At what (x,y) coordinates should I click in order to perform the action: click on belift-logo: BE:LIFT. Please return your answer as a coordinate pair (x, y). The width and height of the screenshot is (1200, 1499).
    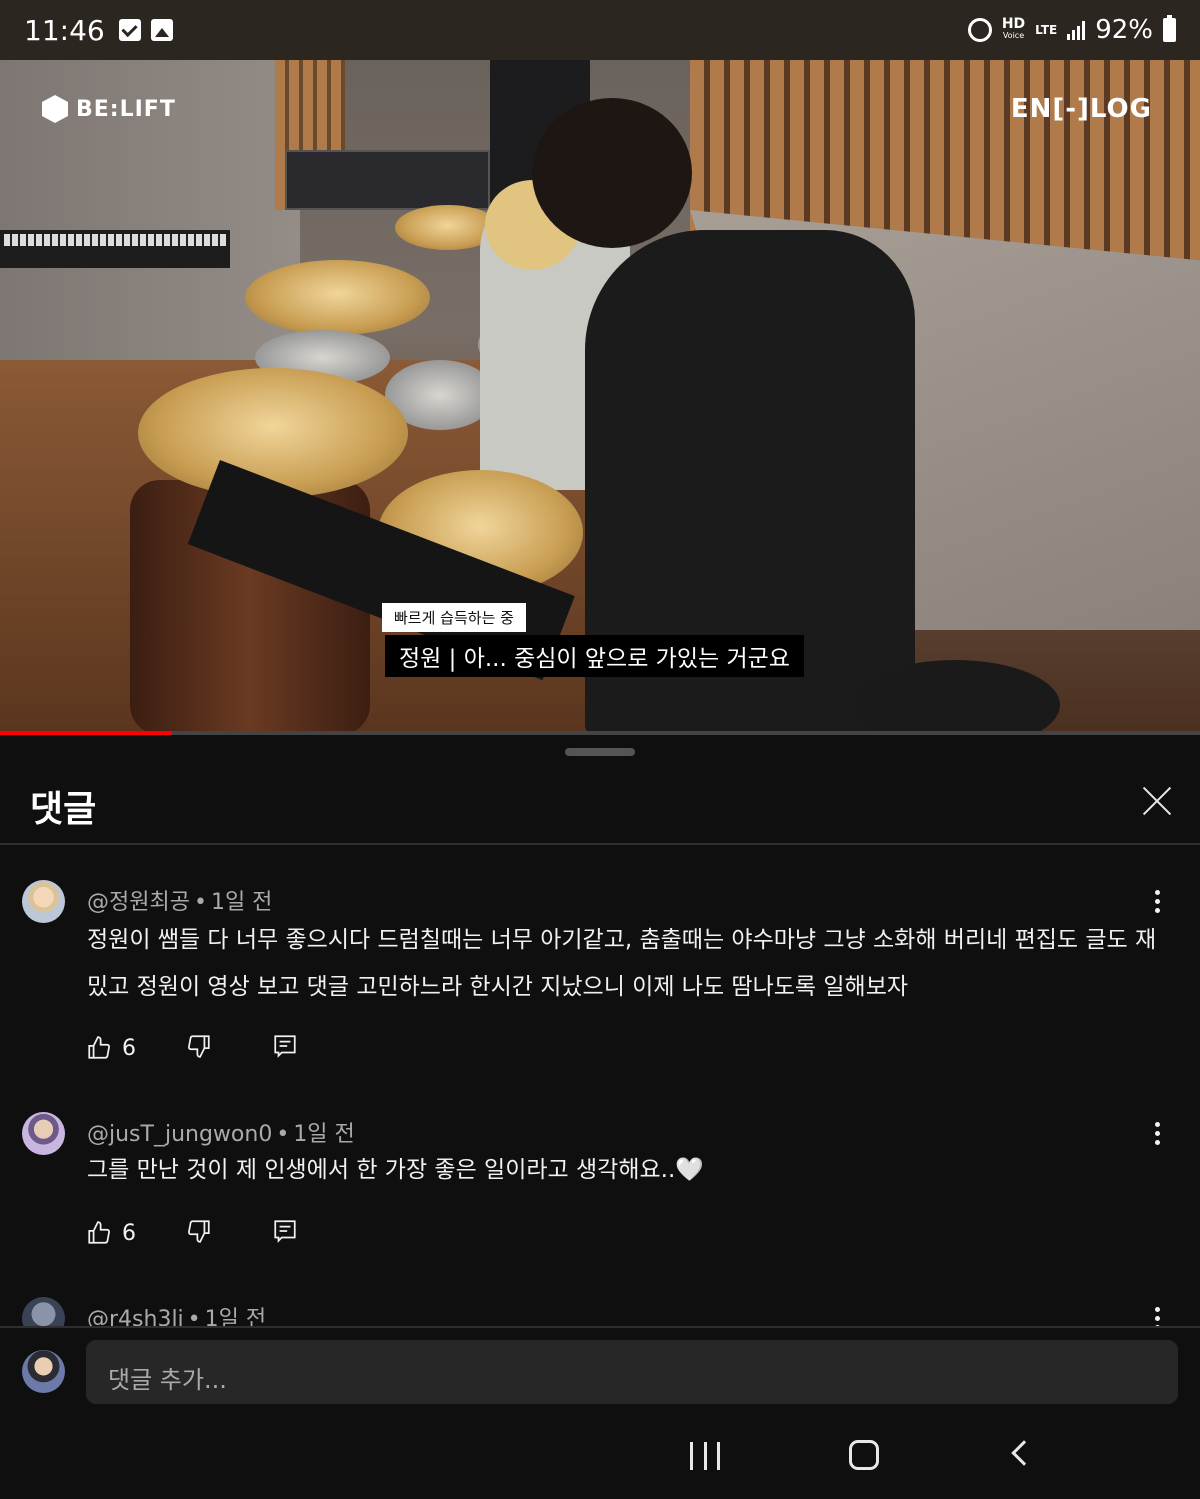
    Looking at the image, I should click on (109, 109).